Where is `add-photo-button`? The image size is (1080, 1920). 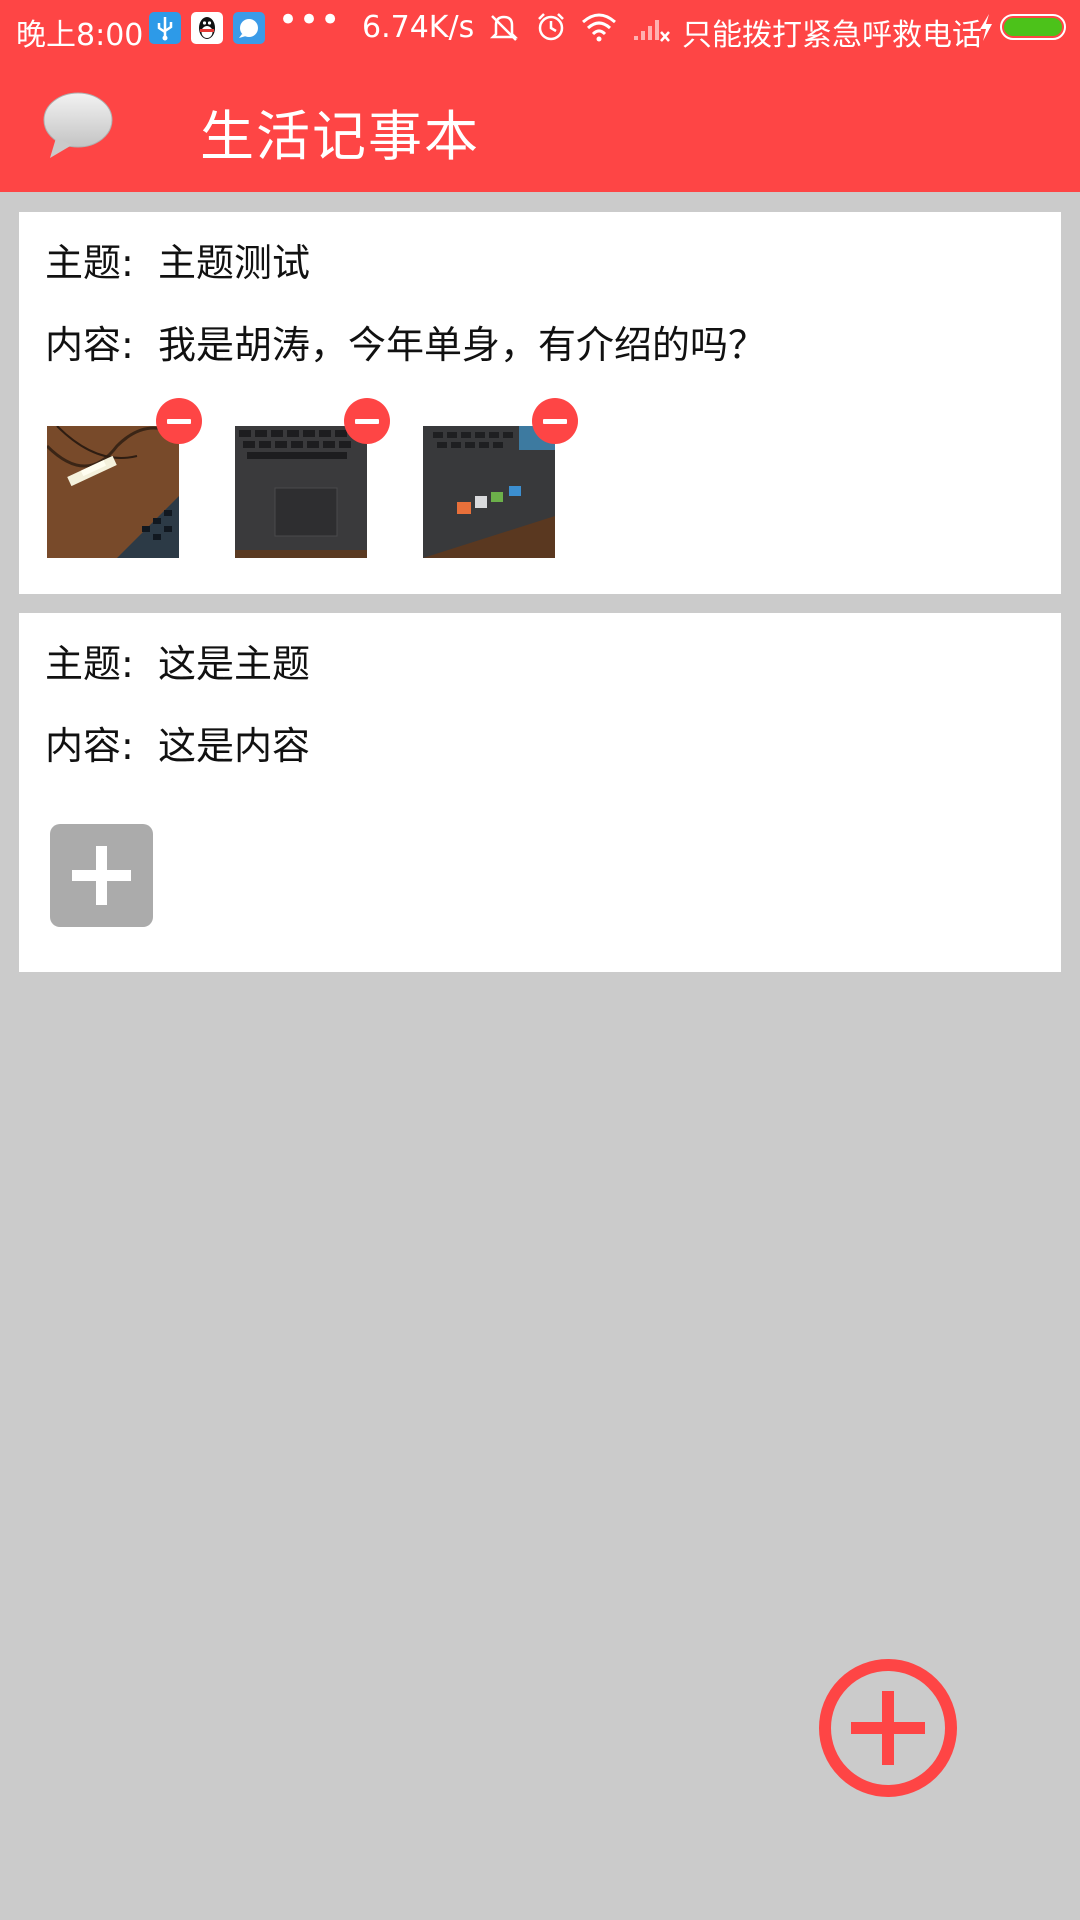
add-photo-button is located at coordinates (101, 875).